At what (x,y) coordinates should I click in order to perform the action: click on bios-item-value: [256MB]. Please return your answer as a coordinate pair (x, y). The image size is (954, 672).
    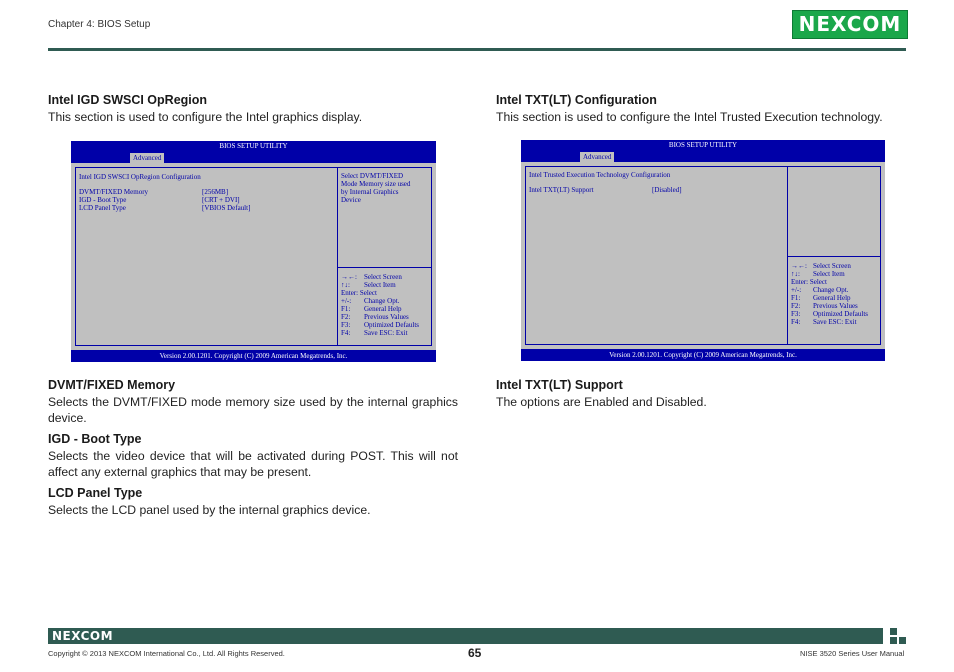
    Looking at the image, I should click on (215, 192).